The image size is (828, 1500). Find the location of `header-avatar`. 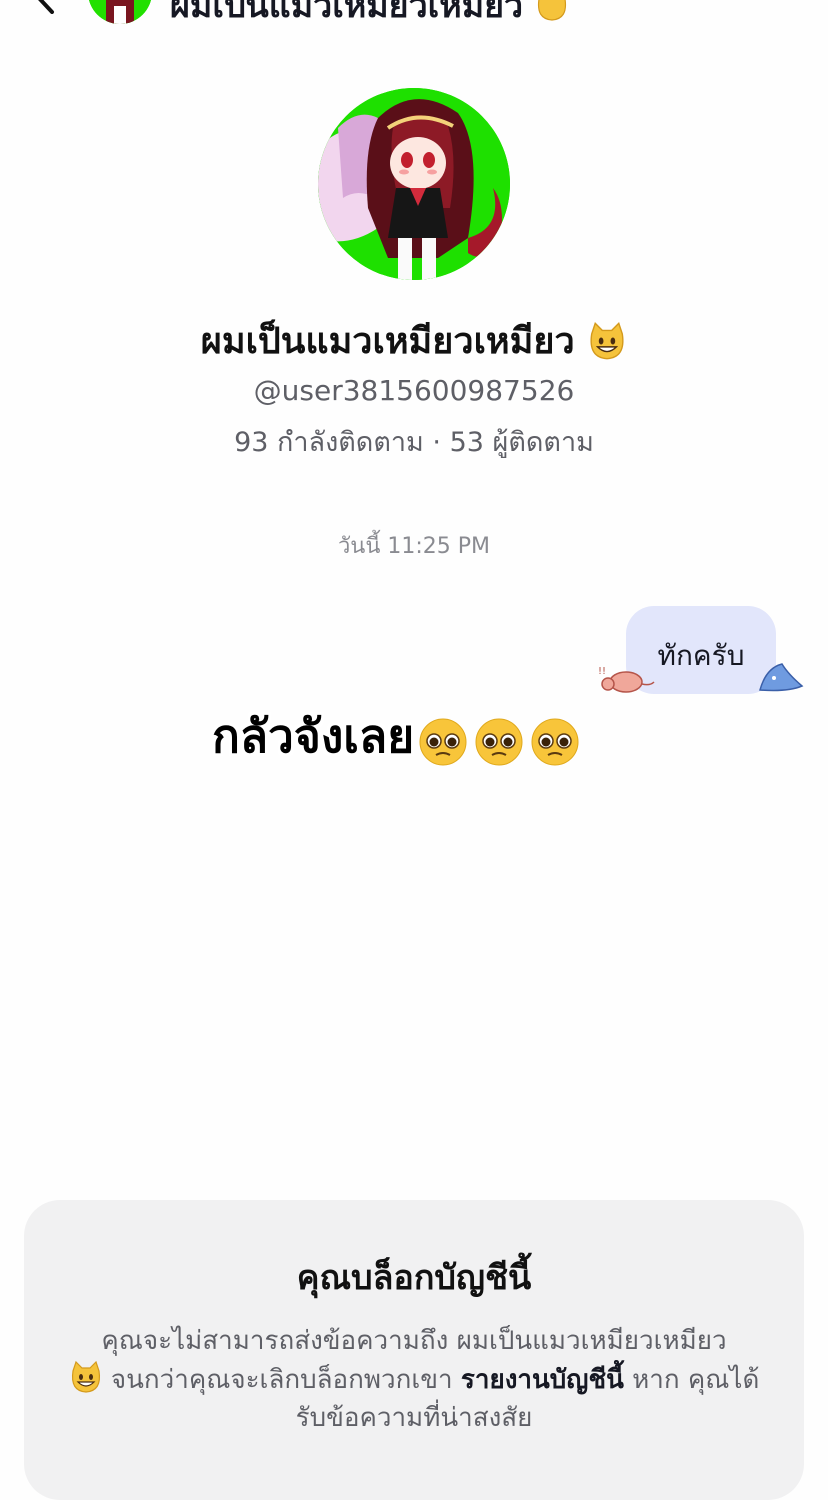

header-avatar is located at coordinates (120, 12).